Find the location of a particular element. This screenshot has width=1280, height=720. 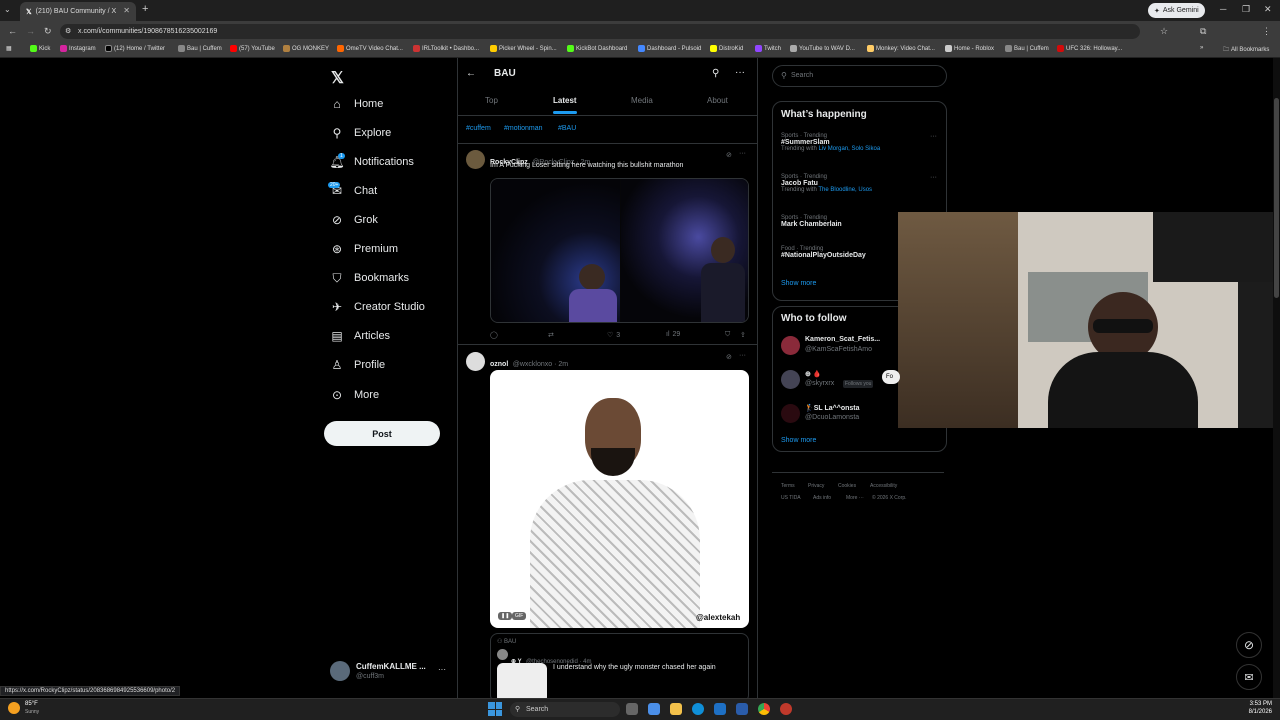

nav-more: ⊙ More is located at coordinates (354, 395).